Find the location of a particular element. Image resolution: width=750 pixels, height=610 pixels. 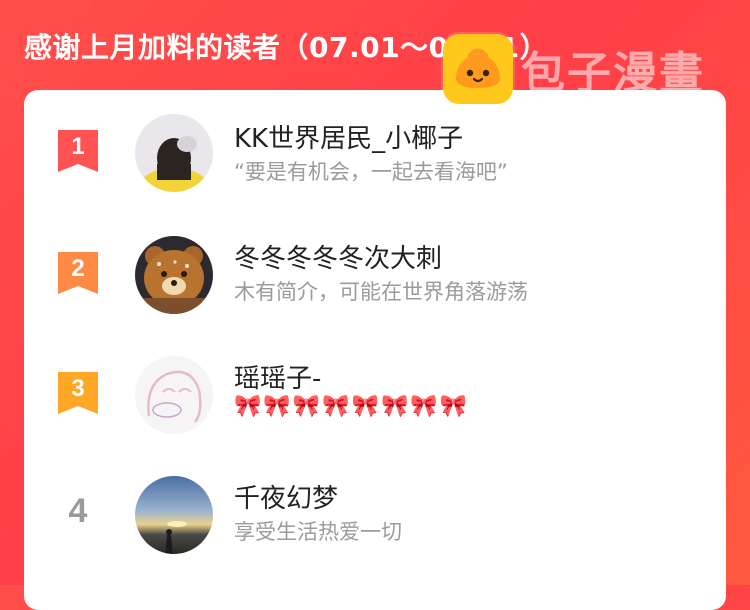

rank-badge: 3 is located at coordinates (78, 393).